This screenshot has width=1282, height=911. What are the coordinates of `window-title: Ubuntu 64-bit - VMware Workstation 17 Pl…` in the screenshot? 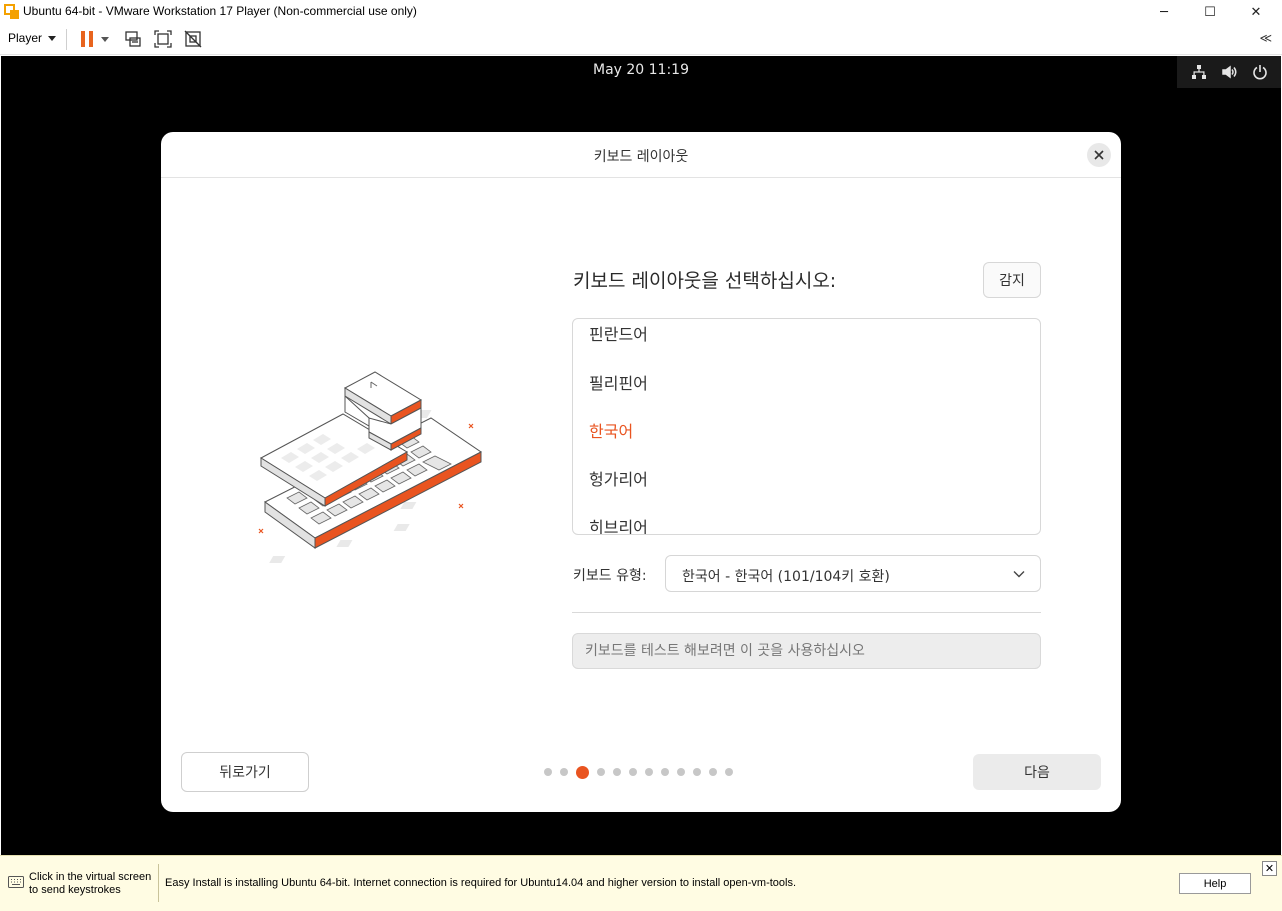 It's located at (220, 11).